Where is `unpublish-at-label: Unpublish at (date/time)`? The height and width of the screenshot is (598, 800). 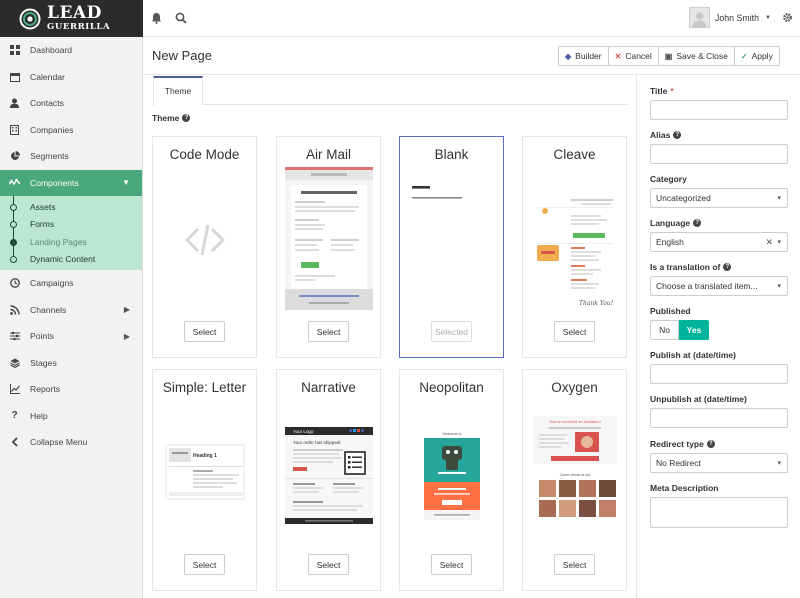 unpublish-at-label: Unpublish at (date/time) is located at coordinates (698, 399).